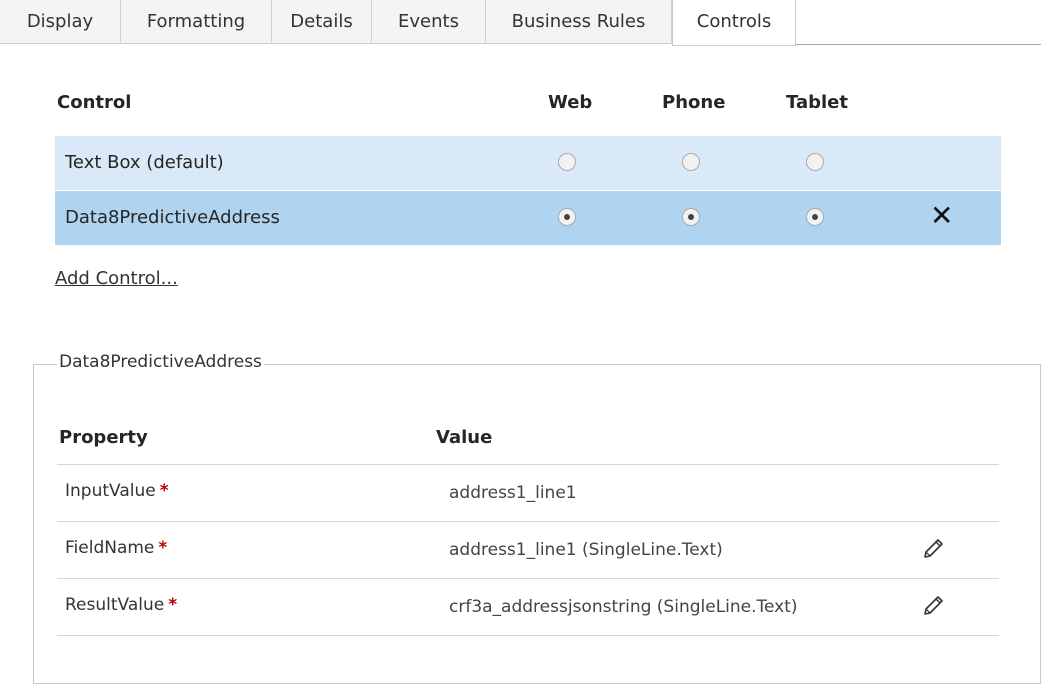 The height and width of the screenshot is (684, 1056). Describe the element at coordinates (322, 22) in the screenshot. I see `tab-details: Details` at that location.